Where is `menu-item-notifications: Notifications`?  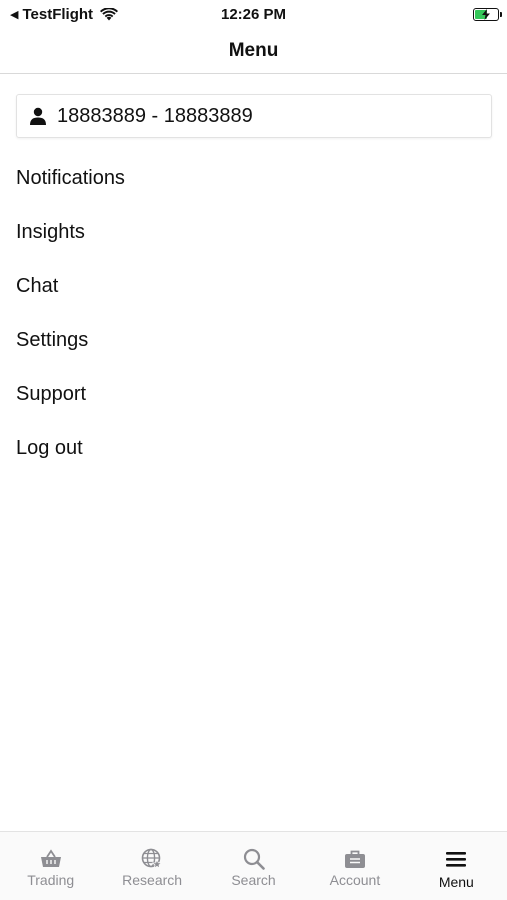 menu-item-notifications: Notifications is located at coordinates (254, 187).